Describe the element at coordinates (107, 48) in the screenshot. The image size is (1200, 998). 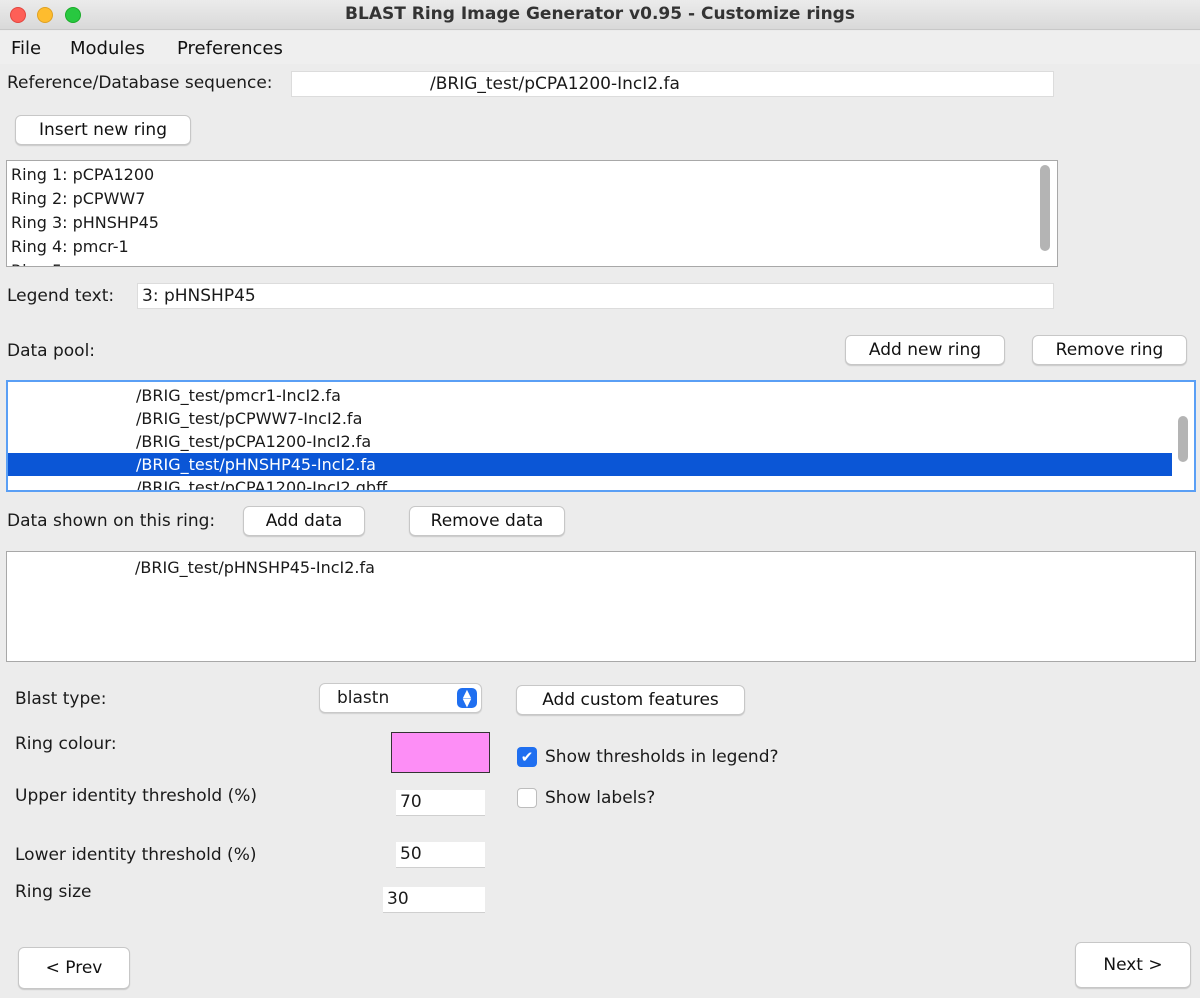
I see `menu-modules: Modules` at that location.